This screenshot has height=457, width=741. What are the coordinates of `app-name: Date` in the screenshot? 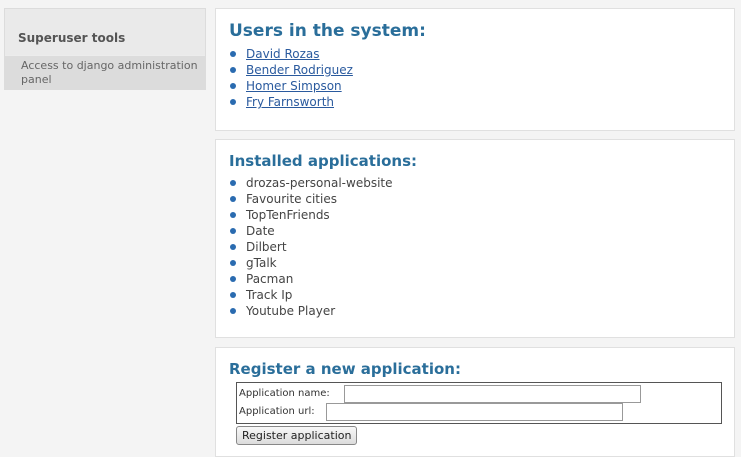 It's located at (260, 231).